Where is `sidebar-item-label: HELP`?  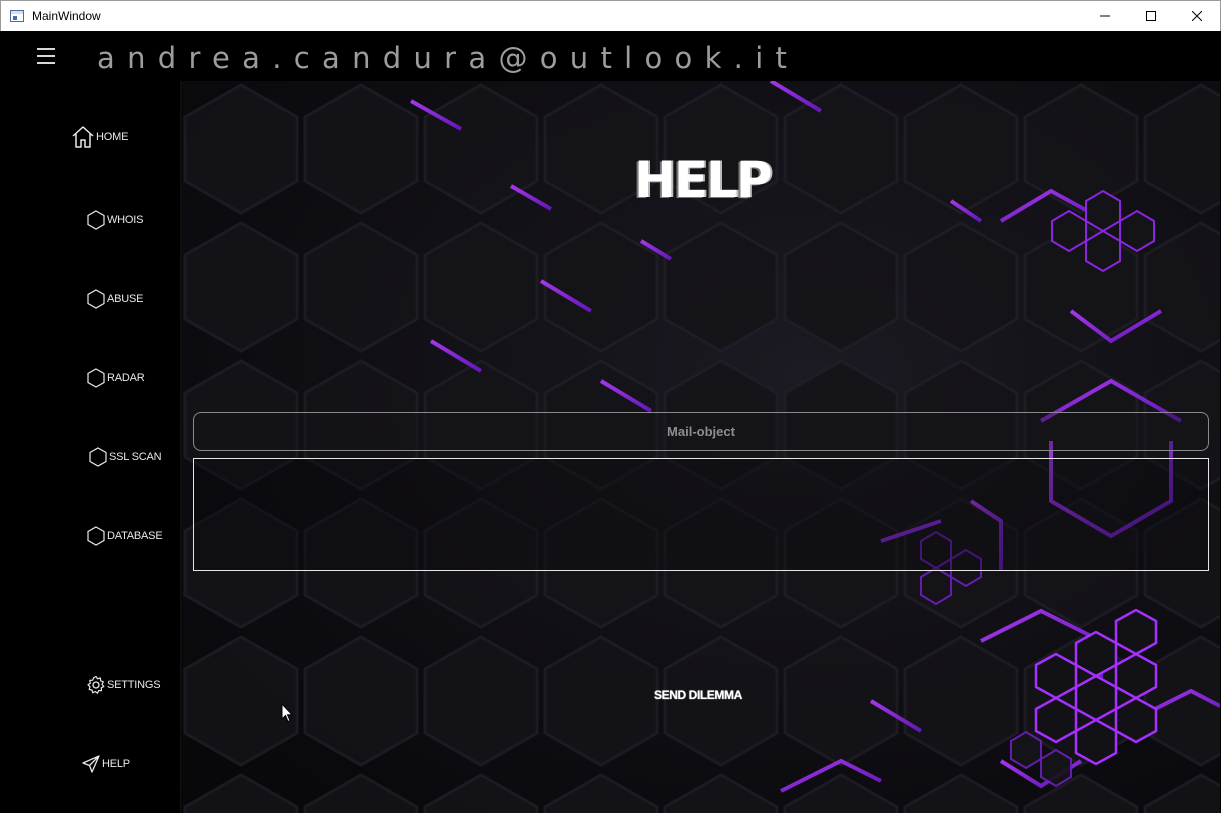
sidebar-item-label: HELP is located at coordinates (116, 764).